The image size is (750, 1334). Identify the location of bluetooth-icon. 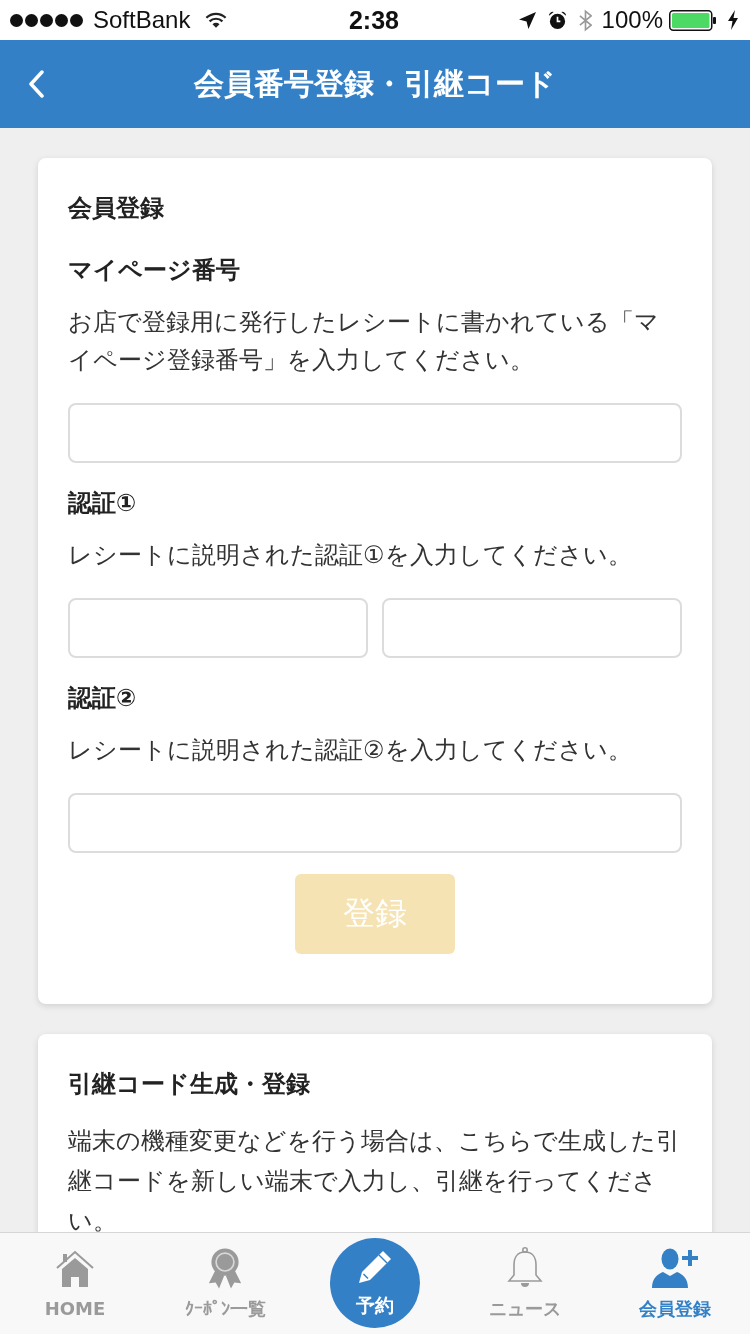
(585, 20).